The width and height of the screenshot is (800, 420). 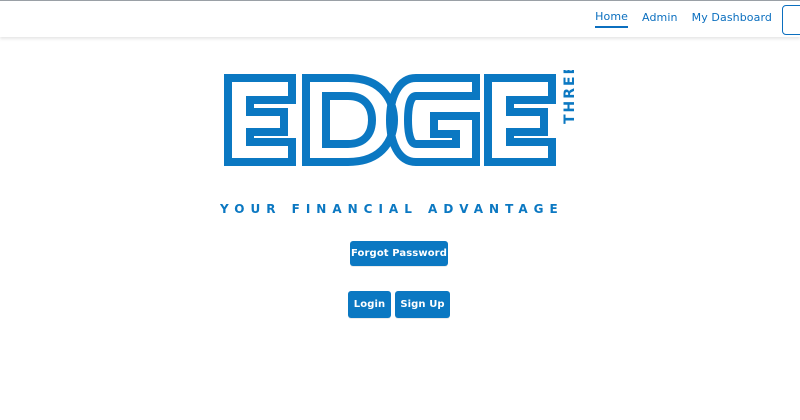 What do you see at coordinates (392, 209) in the screenshot?
I see `tagline-text: YOUR FINANCIAL ADVANTAGE` at bounding box center [392, 209].